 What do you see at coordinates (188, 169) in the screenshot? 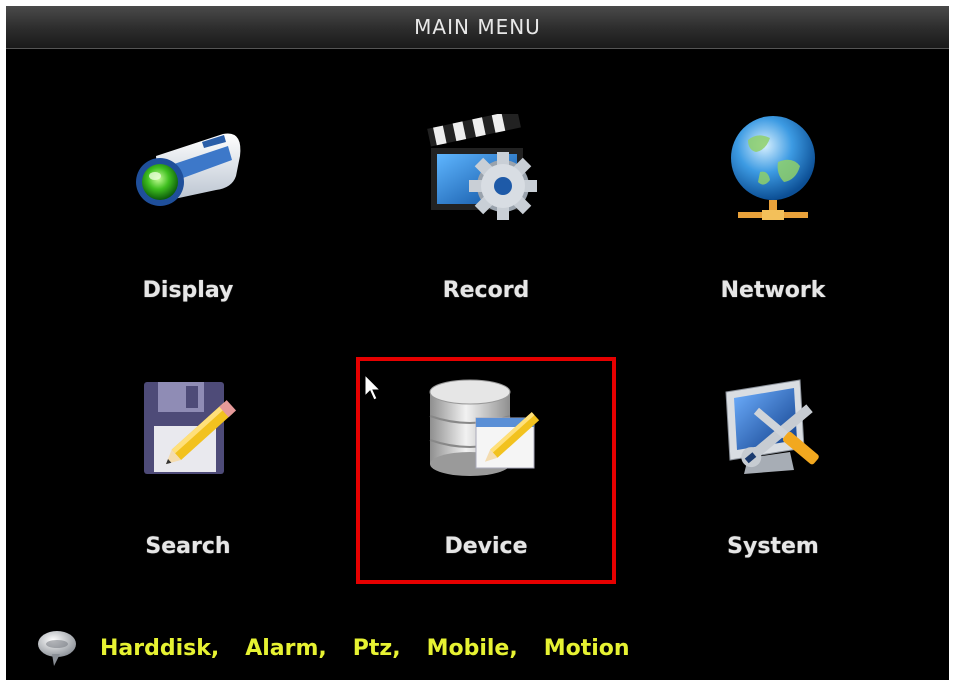
I see `camera-icon` at bounding box center [188, 169].